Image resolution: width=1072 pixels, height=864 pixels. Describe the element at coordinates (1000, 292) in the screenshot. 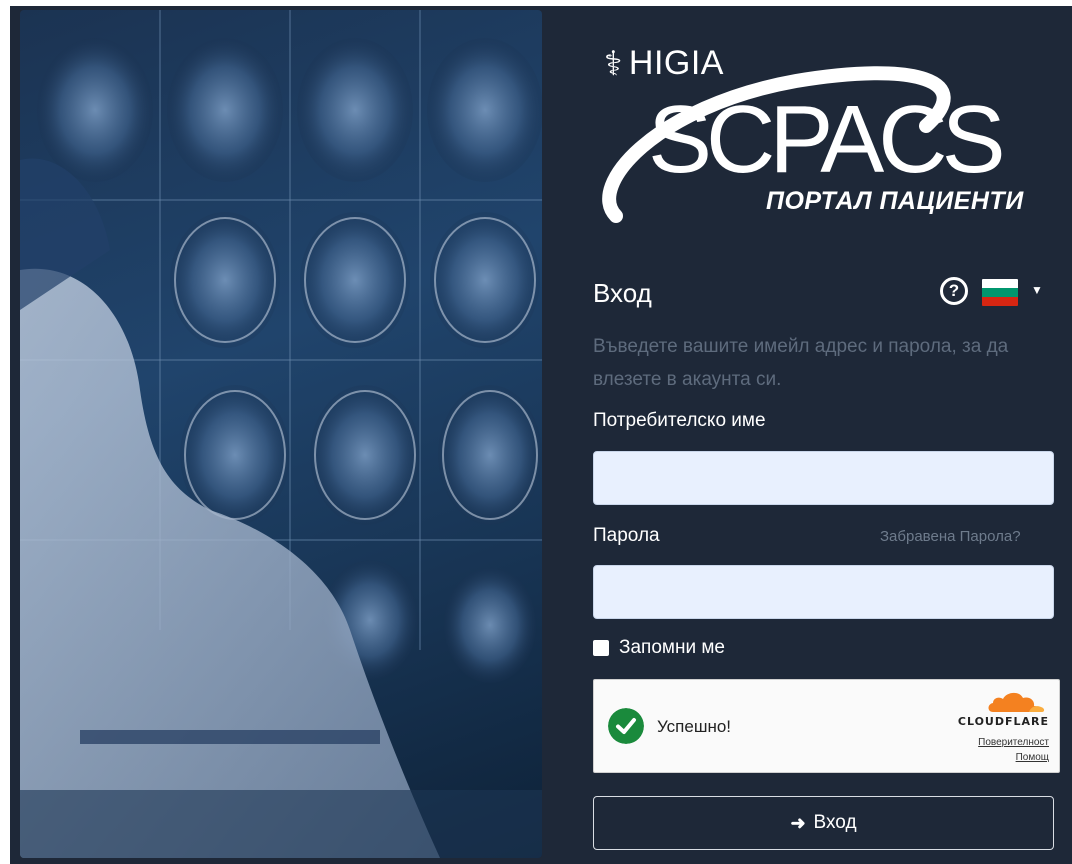

I see `bulgarian-flag-icon` at that location.